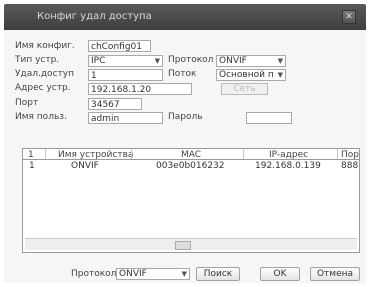 The width and height of the screenshot is (370, 287). Describe the element at coordinates (115, 104) in the screenshot. I see `port-input: 34567` at that location.